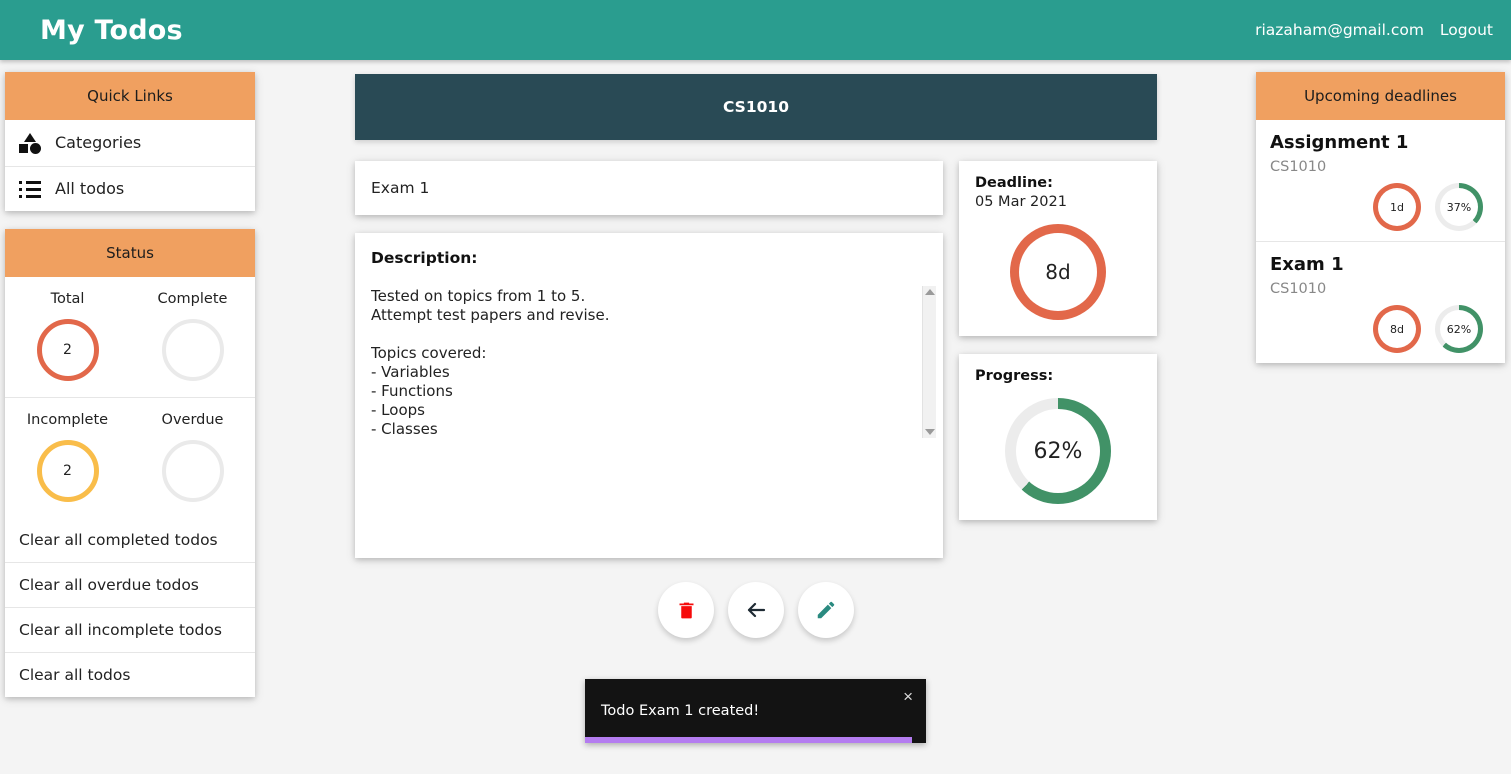 The image size is (1511, 774). What do you see at coordinates (680, 711) in the screenshot?
I see `toast-message: Todo Exam 1 created!` at bounding box center [680, 711].